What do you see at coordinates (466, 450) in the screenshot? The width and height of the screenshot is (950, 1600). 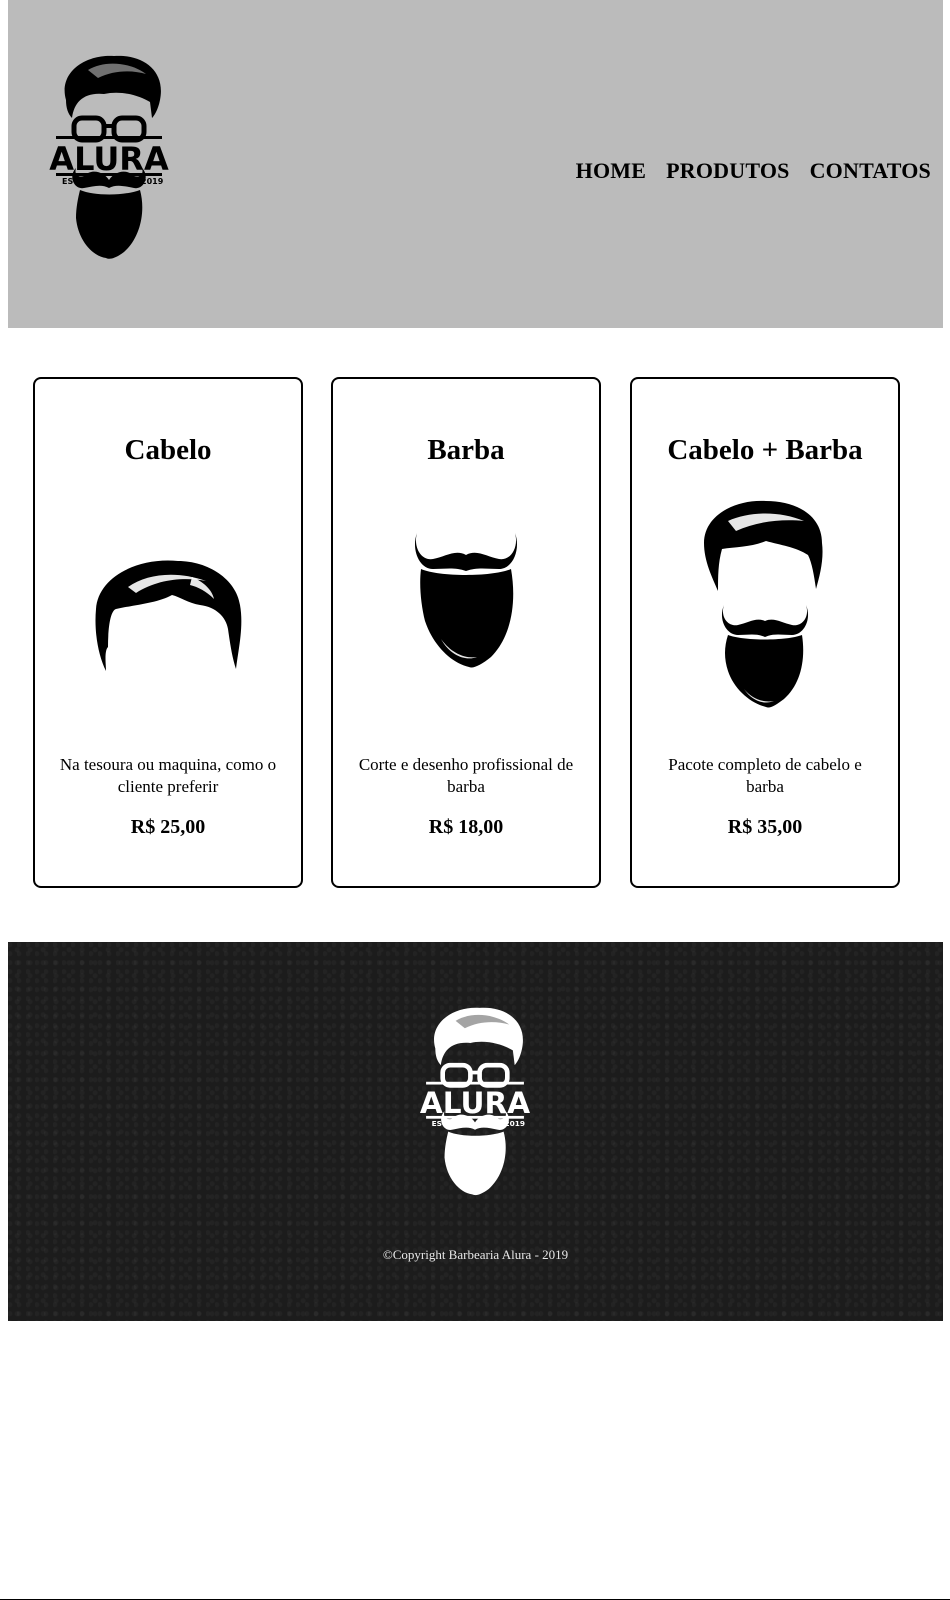 I see `product-title: Barba` at bounding box center [466, 450].